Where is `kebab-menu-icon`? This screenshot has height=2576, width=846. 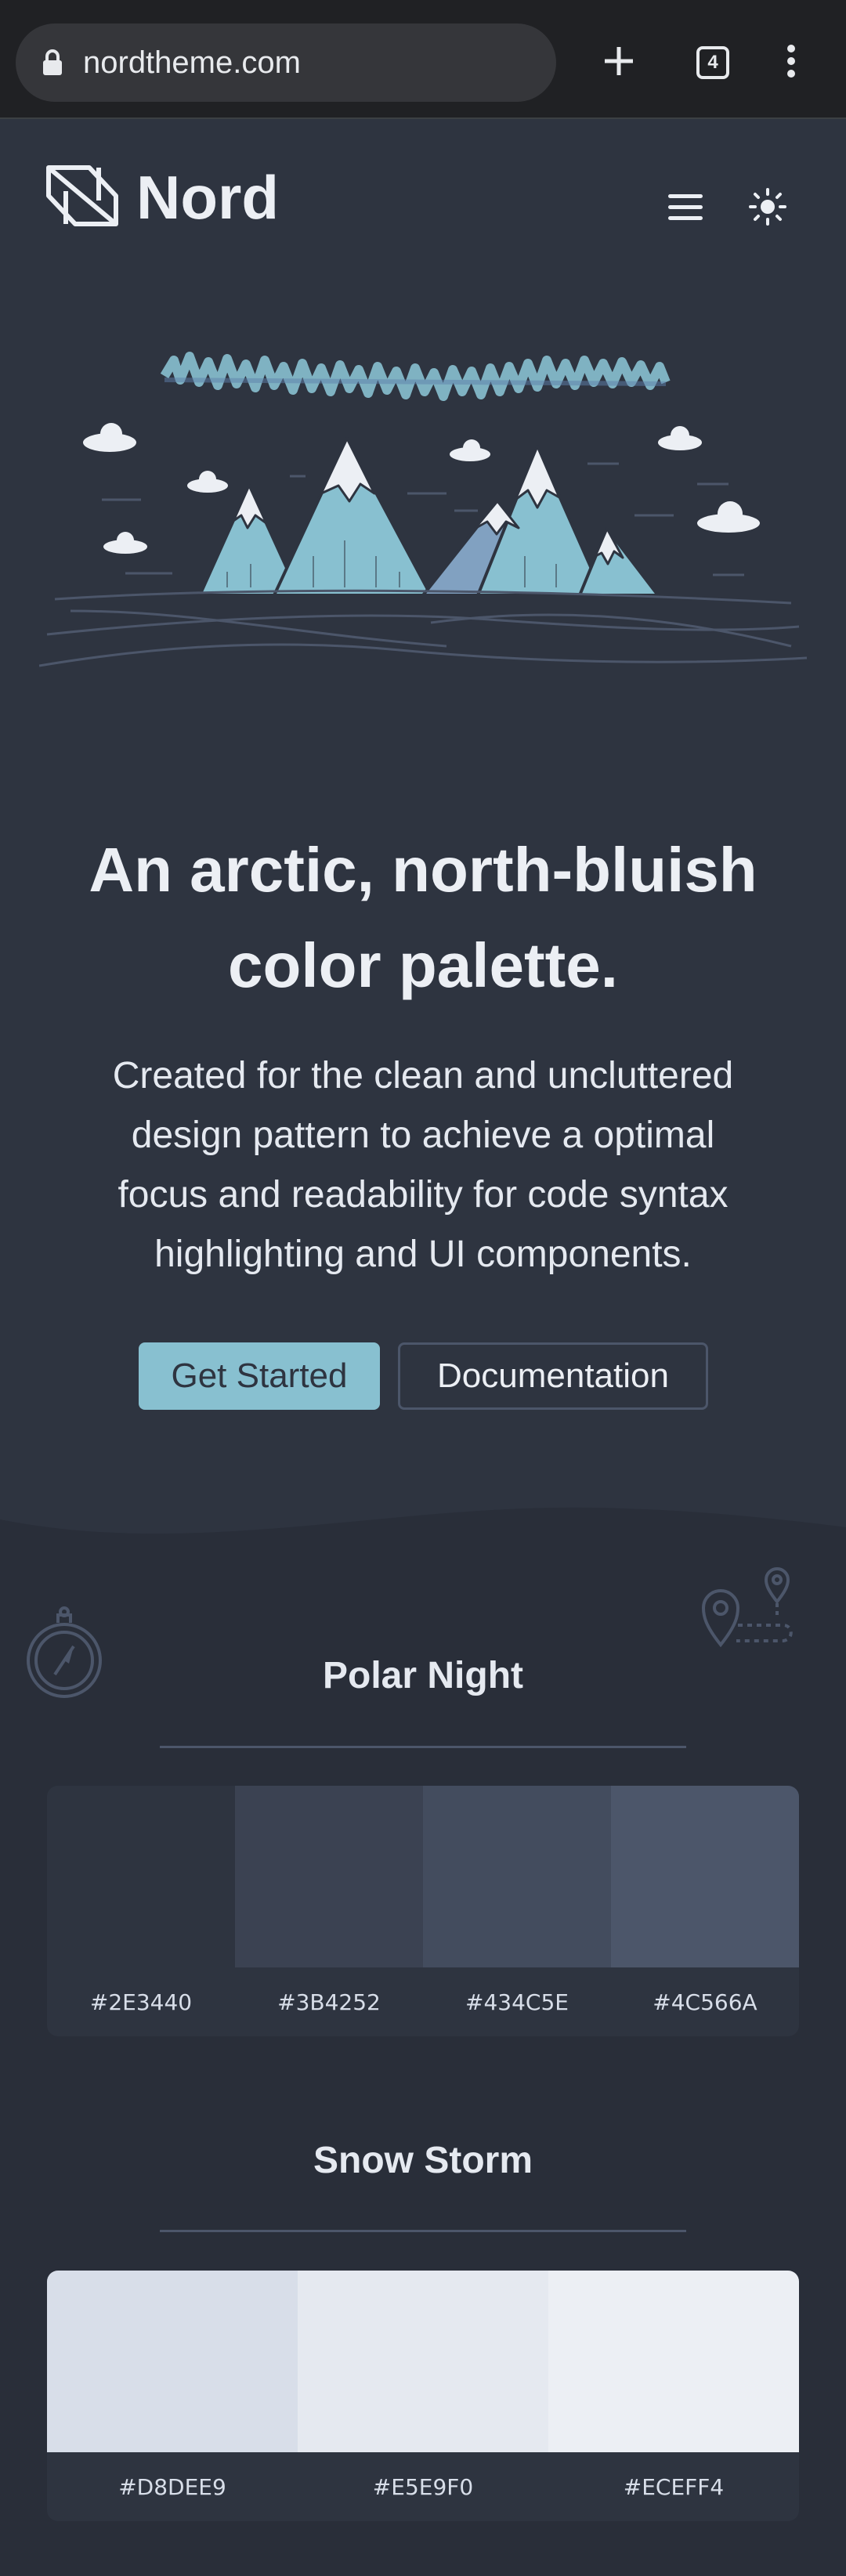
kebab-menu-icon is located at coordinates (791, 62).